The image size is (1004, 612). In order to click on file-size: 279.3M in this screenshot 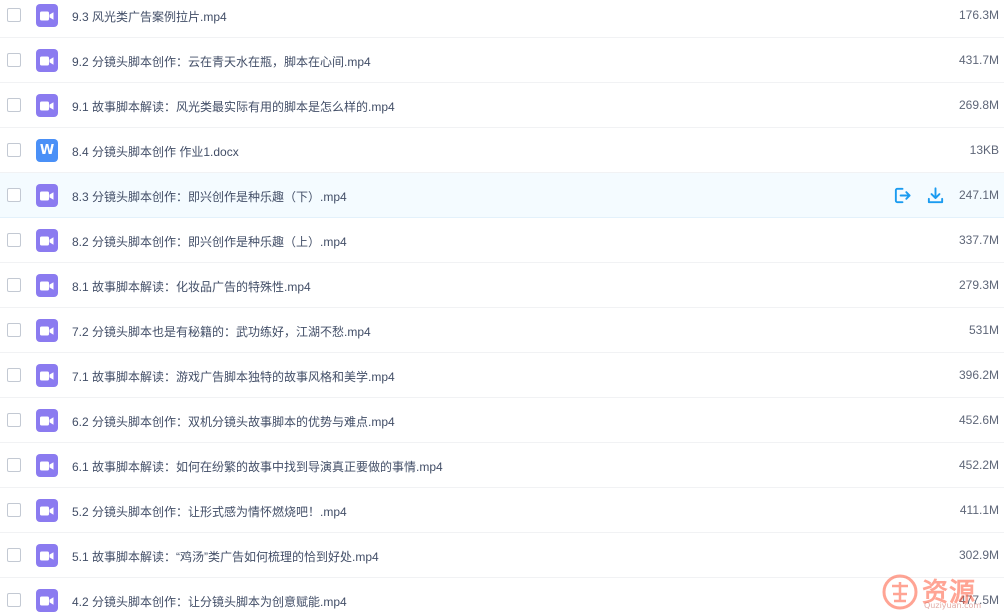, I will do `click(978, 285)`.